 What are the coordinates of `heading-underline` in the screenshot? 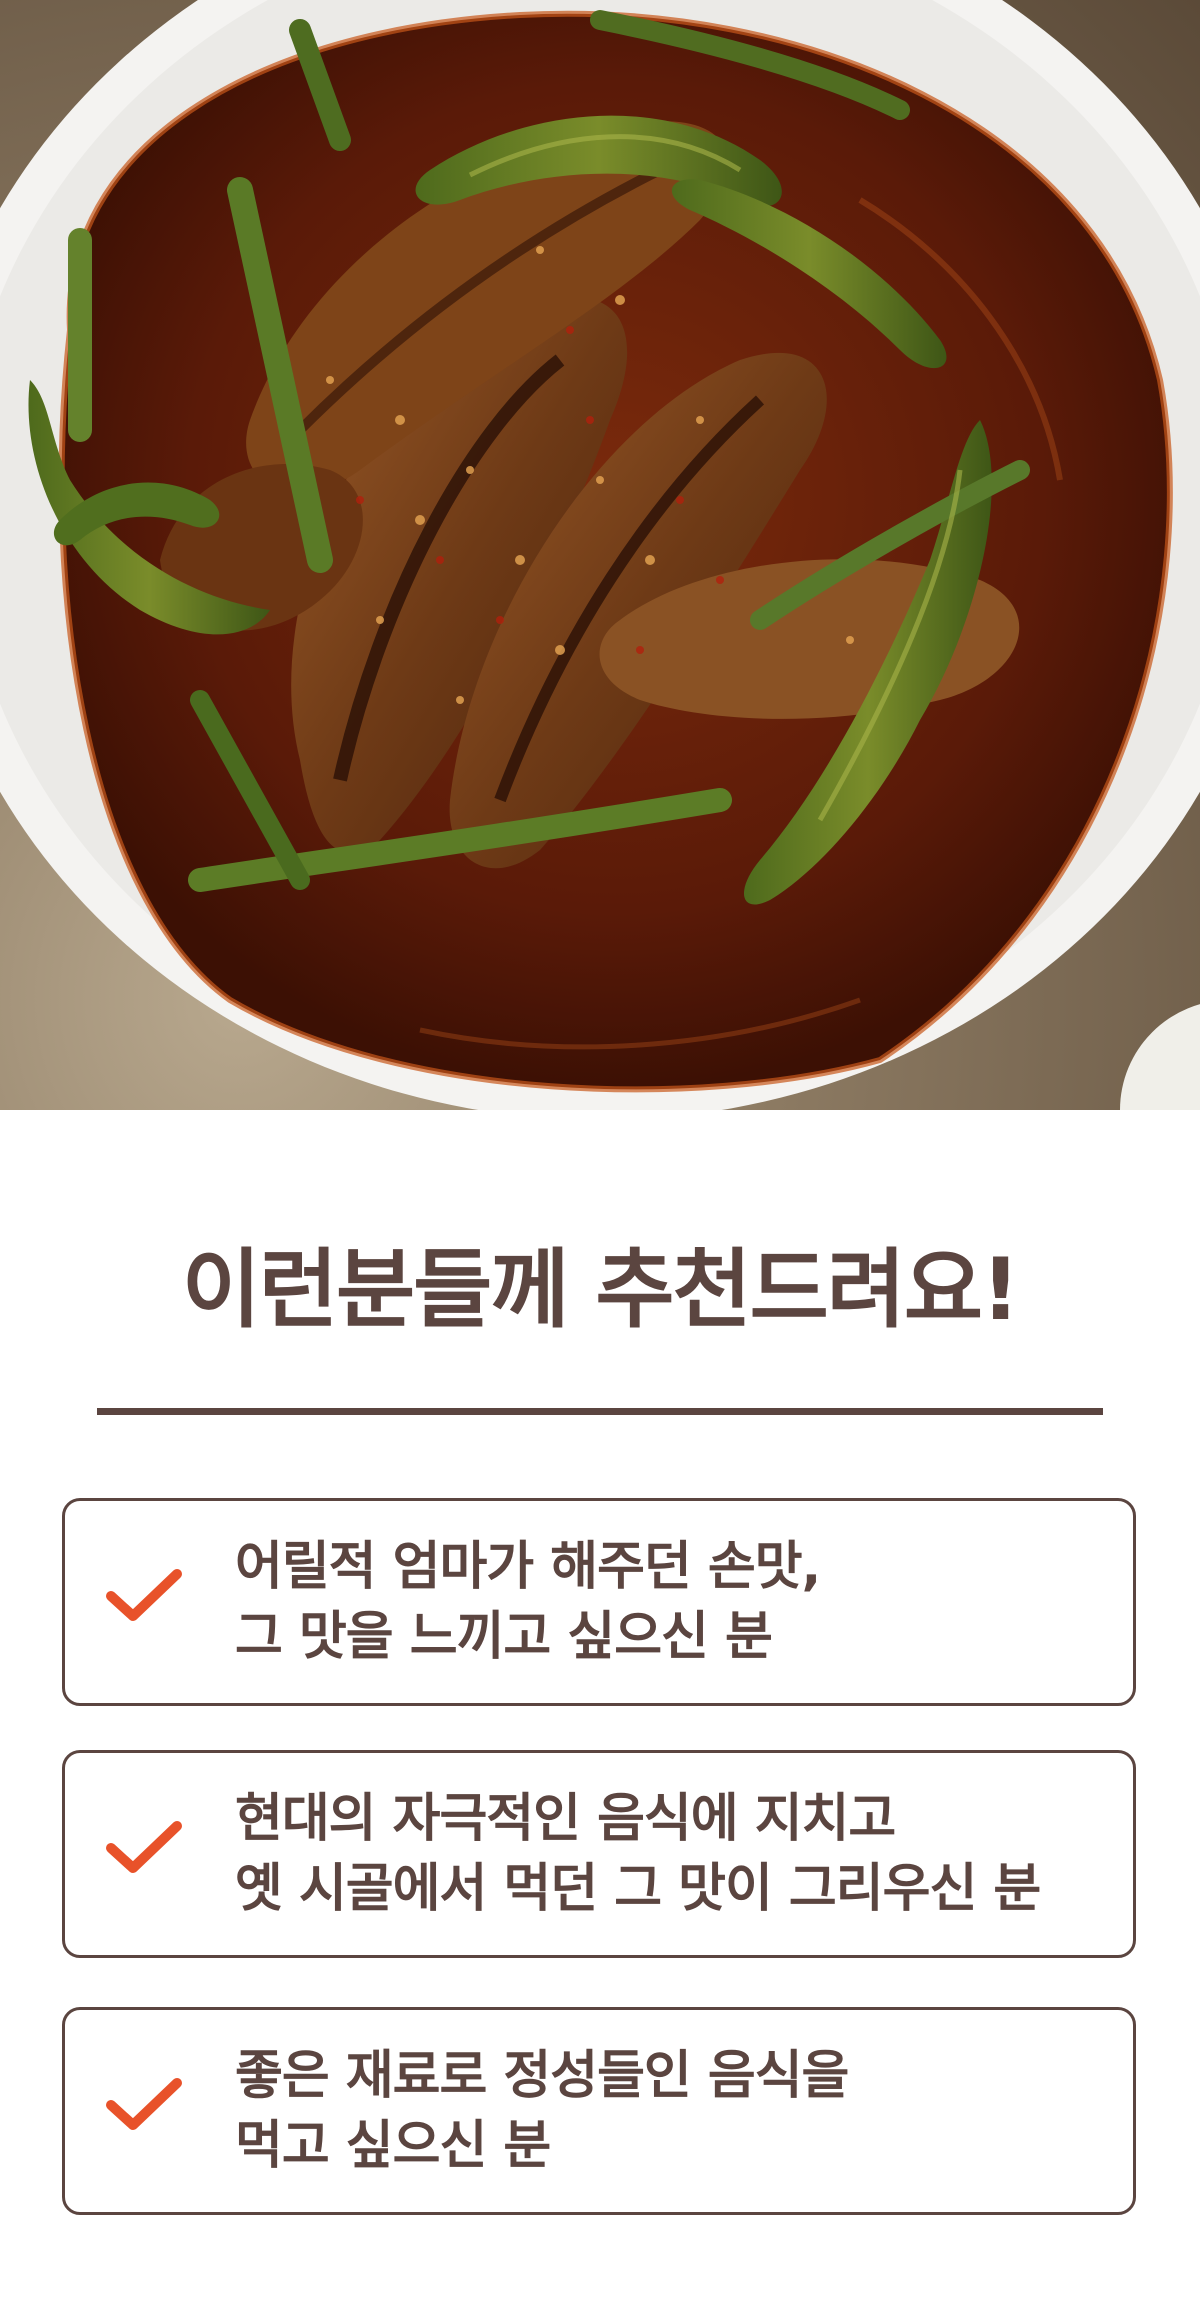 It's located at (600, 1411).